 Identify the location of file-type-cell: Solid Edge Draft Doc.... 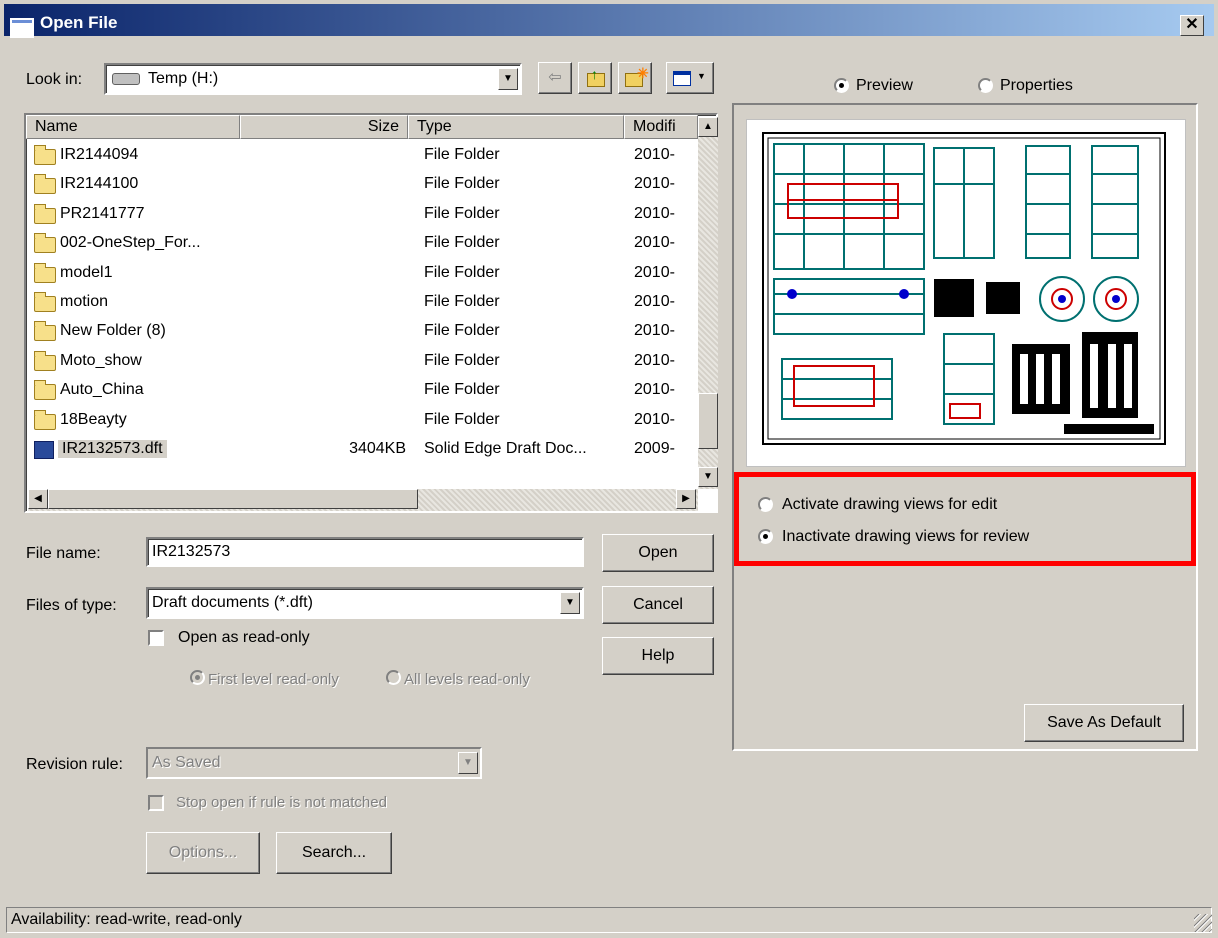
(505, 448).